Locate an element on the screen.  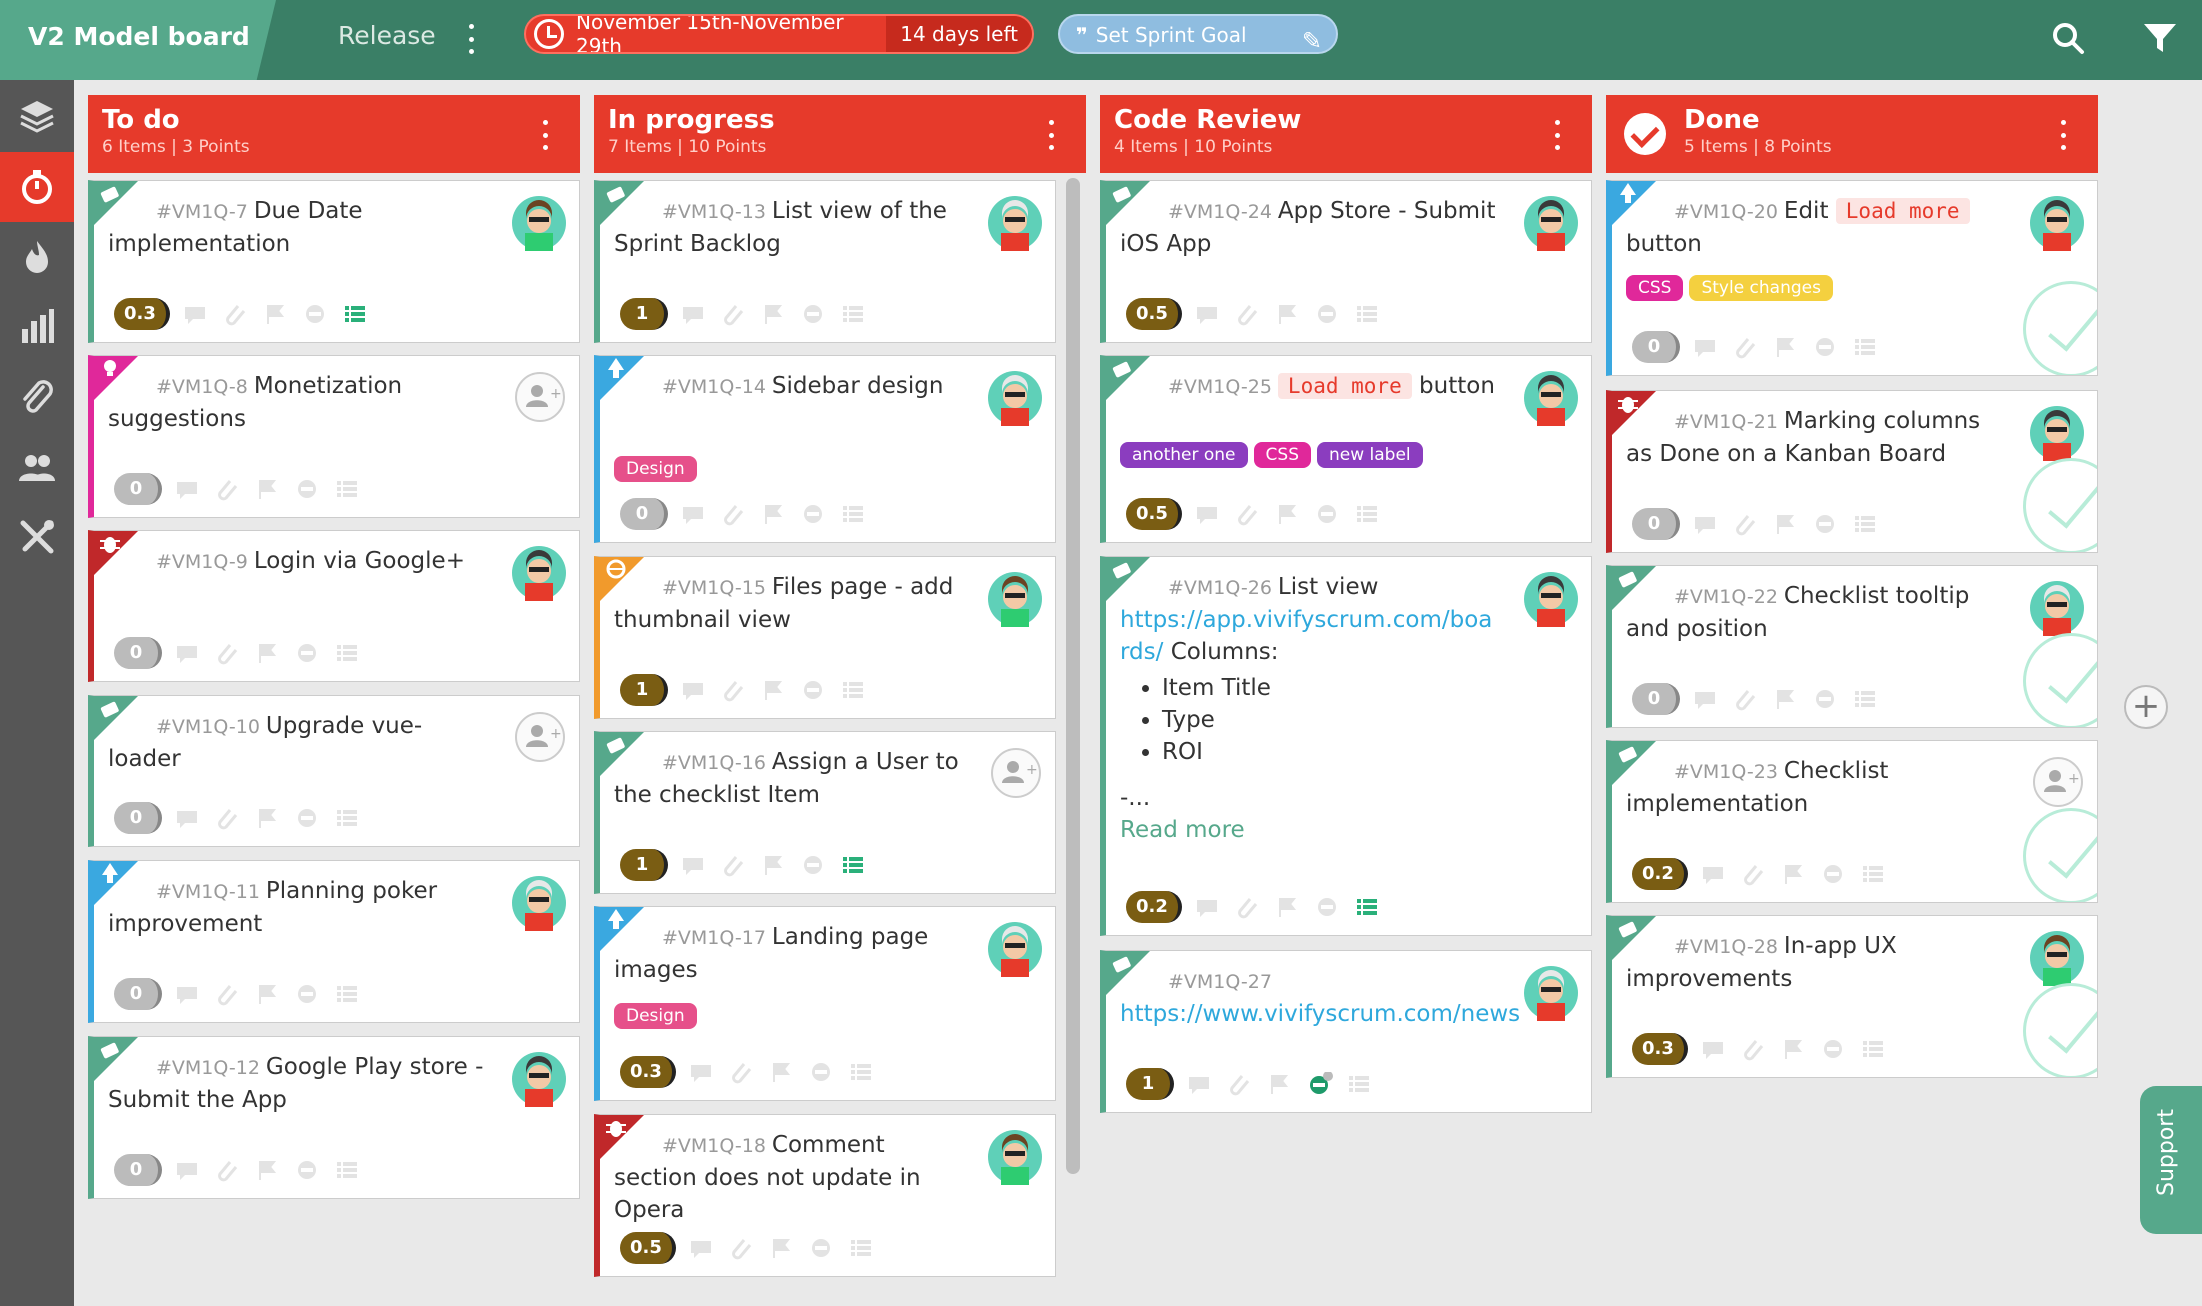
task-card: #VM1Q-10 Upgrade vue-loader +0 is located at coordinates (334, 771).